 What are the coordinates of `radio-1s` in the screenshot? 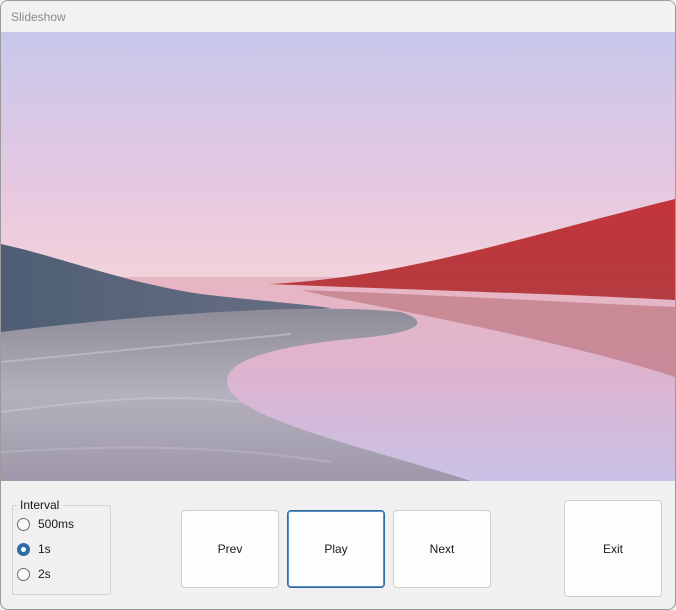 It's located at (23, 549).